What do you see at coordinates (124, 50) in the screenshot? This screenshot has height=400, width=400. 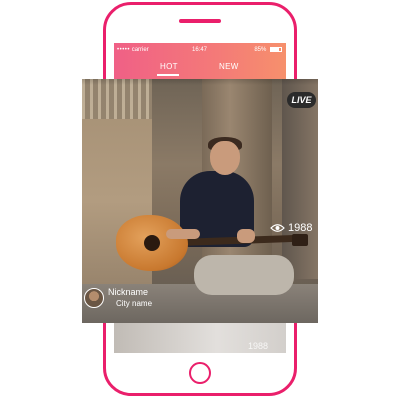 I see `signal-icon: •••••` at bounding box center [124, 50].